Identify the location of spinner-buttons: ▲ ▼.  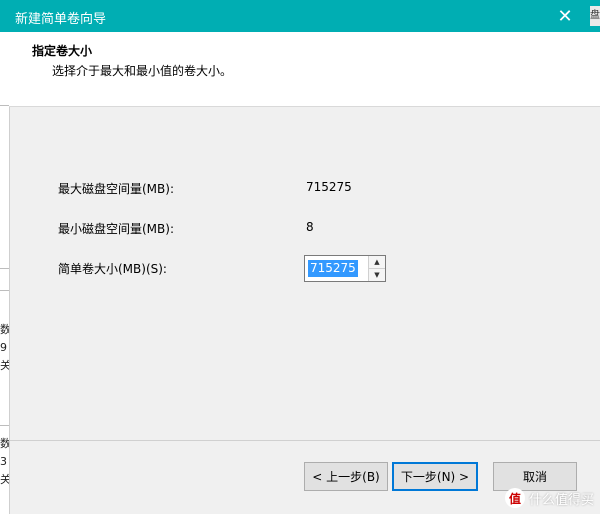
(376, 268).